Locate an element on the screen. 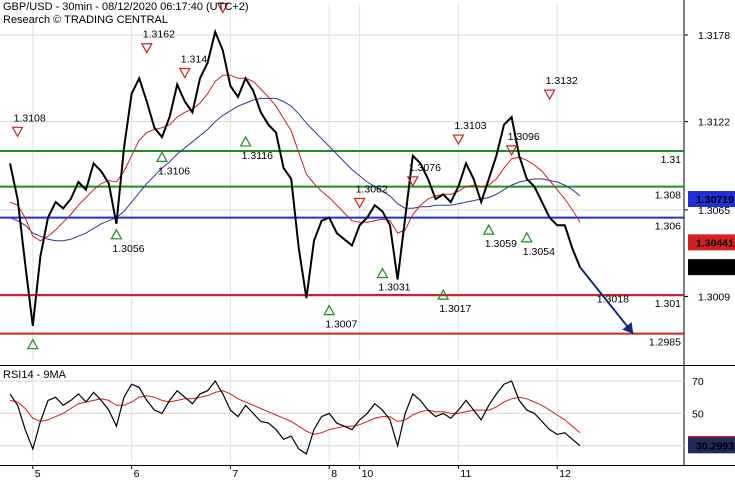 This screenshot has height=480, width=735. price-badge-label: 1.30441 is located at coordinates (715, 243).